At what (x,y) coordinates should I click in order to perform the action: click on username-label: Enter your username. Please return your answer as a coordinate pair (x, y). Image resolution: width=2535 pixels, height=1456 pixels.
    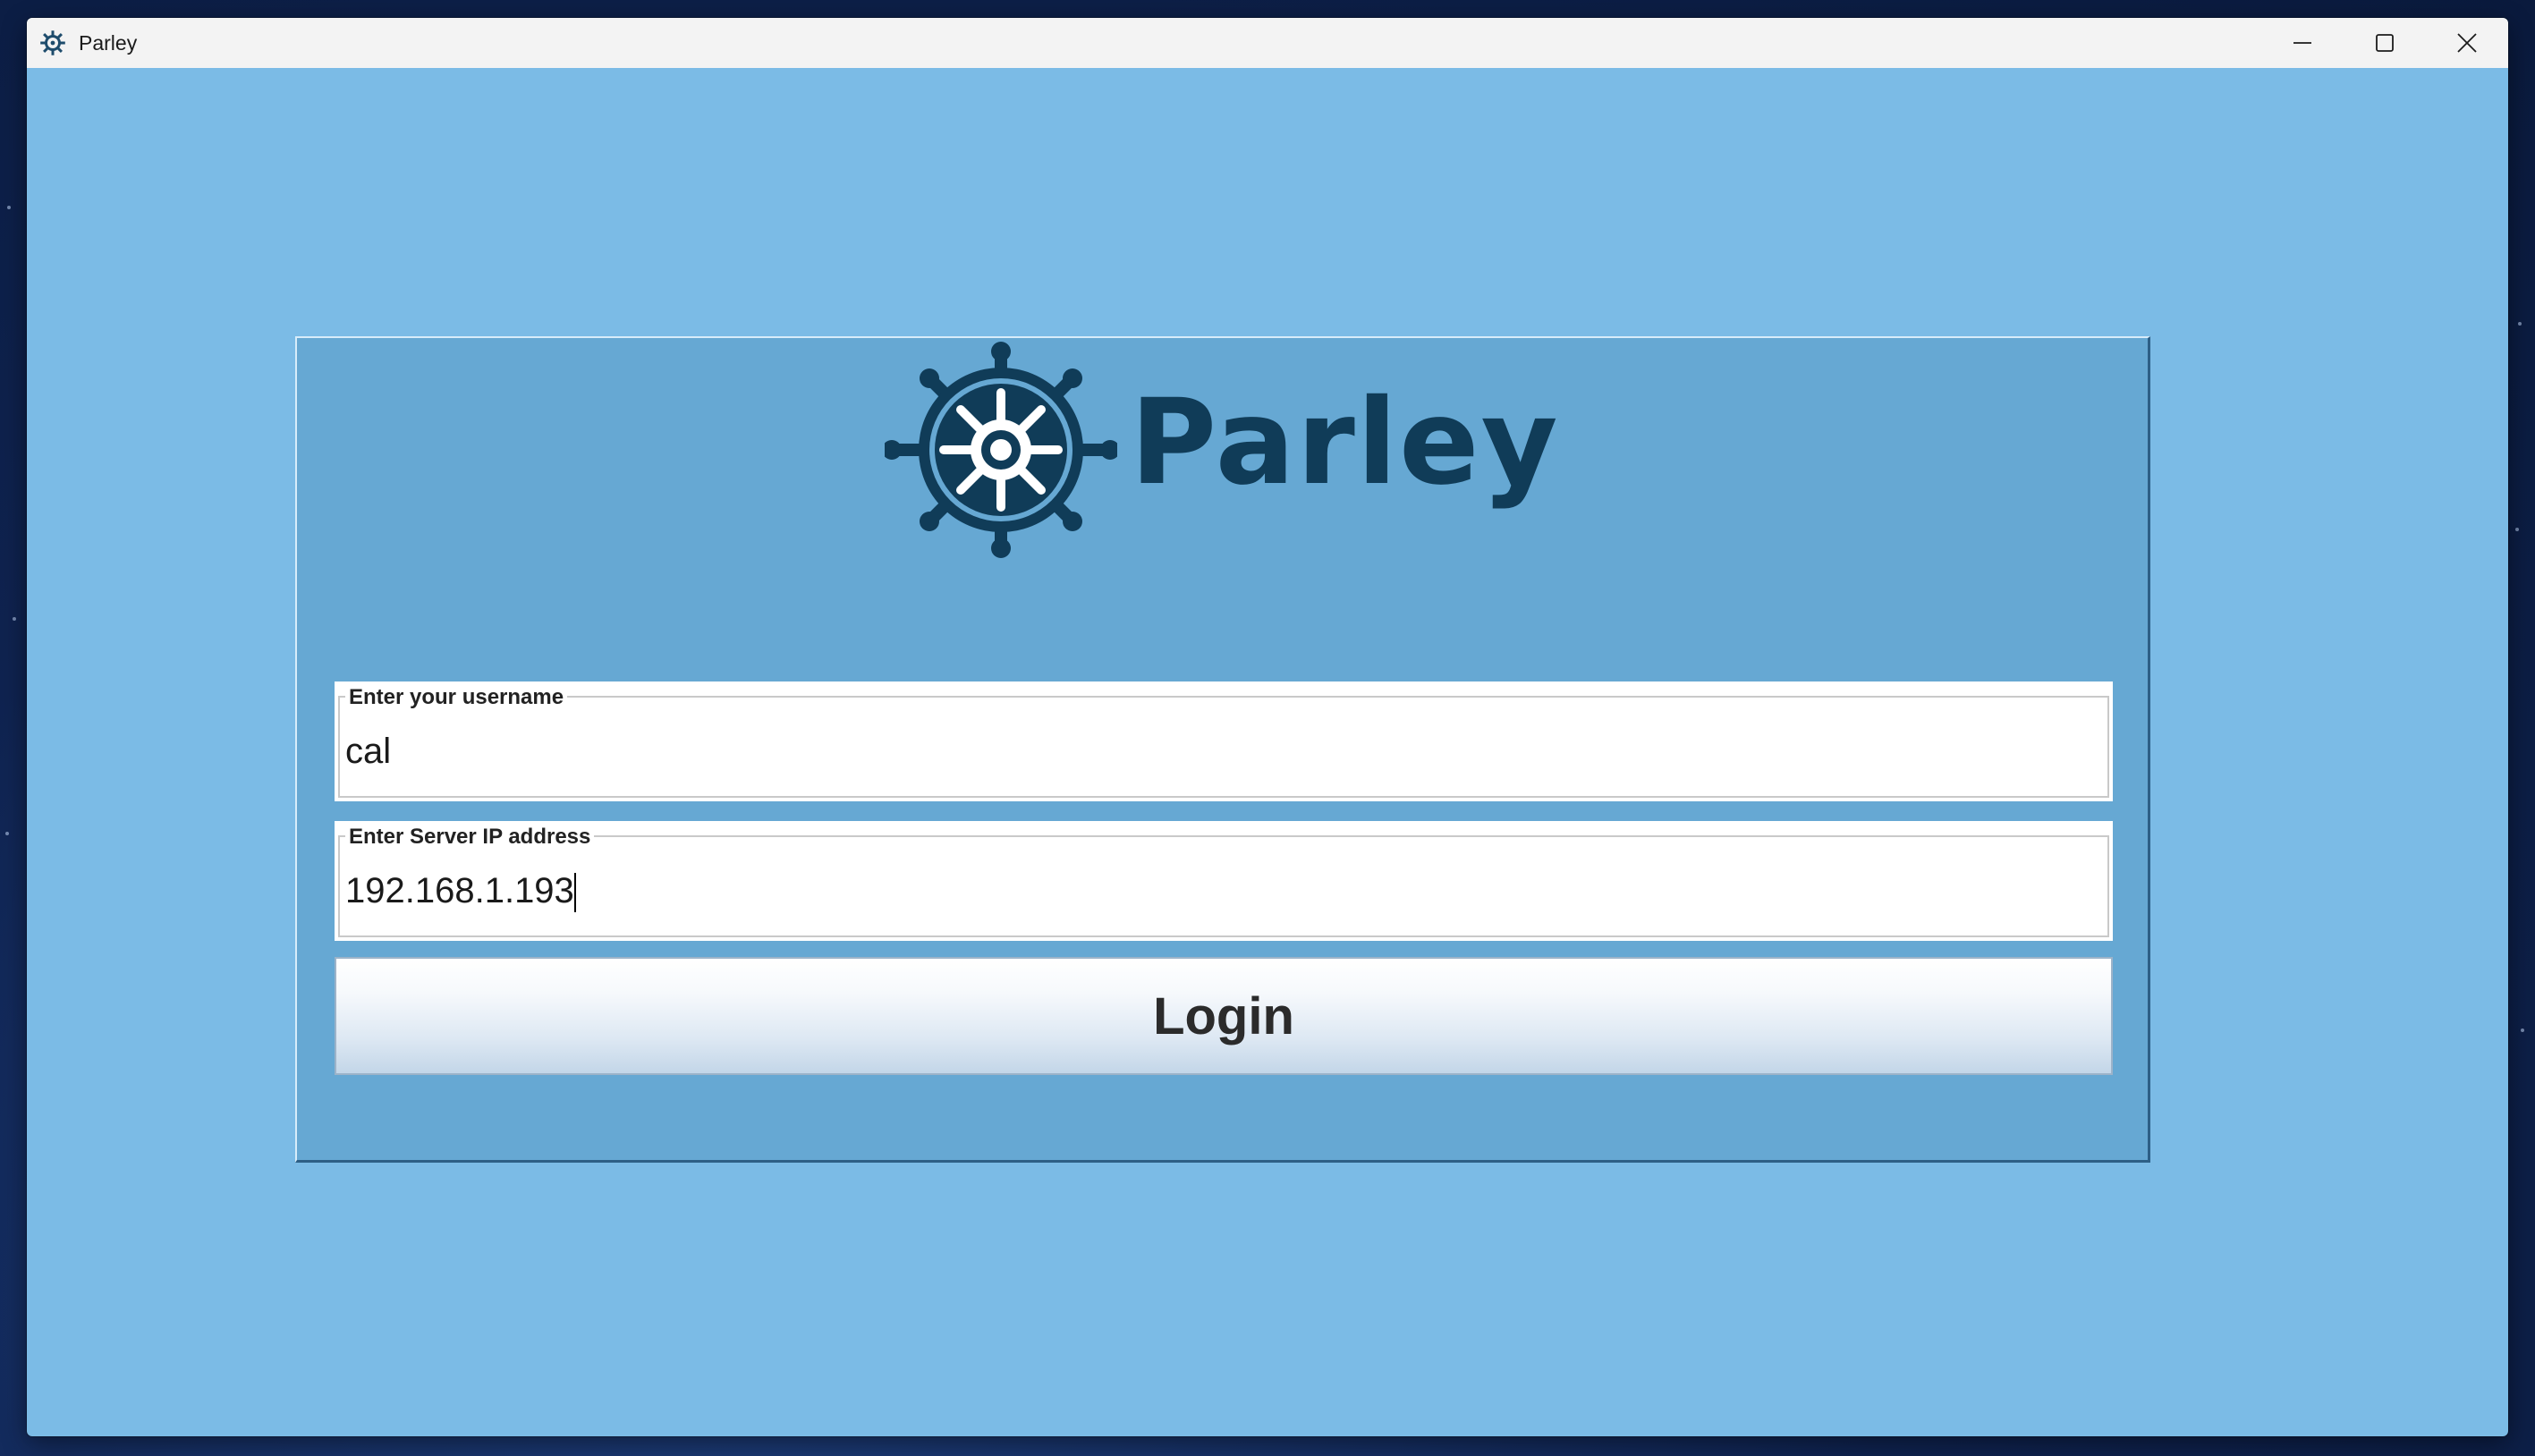
    Looking at the image, I should click on (456, 697).